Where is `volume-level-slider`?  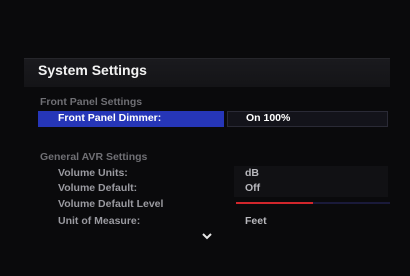
volume-level-slider is located at coordinates (313, 203).